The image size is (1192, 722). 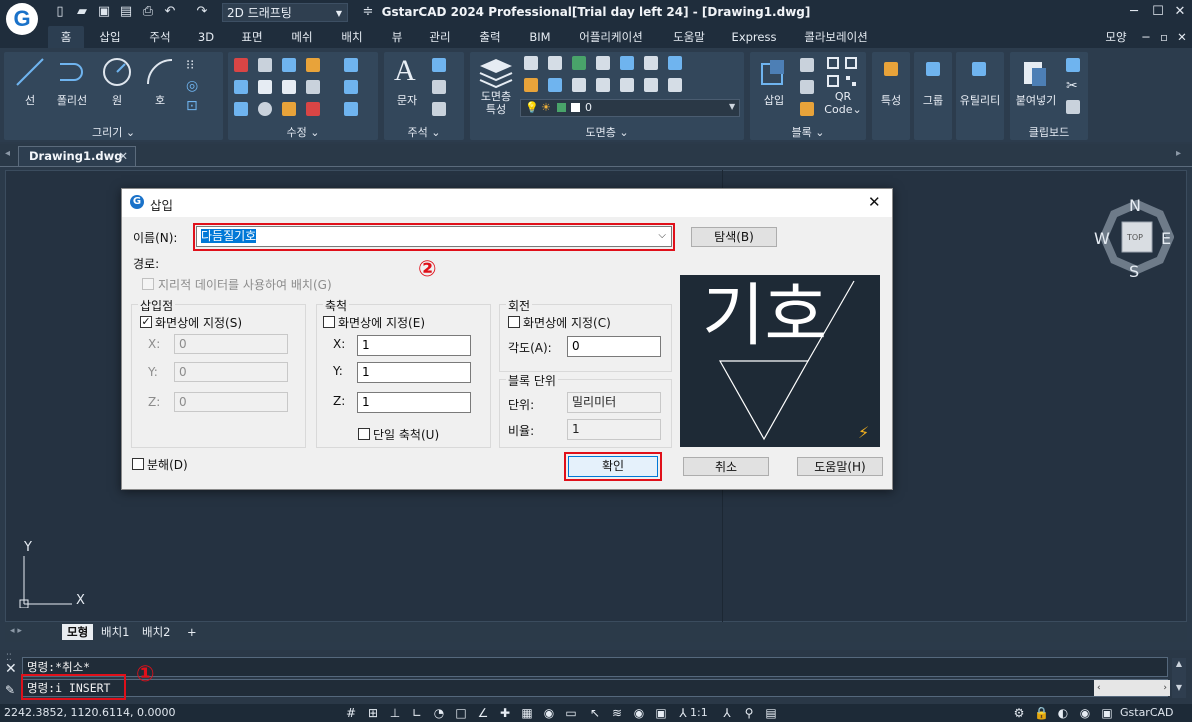 What do you see at coordinates (60, 12) in the screenshot?
I see `new-file-icon: ▯` at bounding box center [60, 12].